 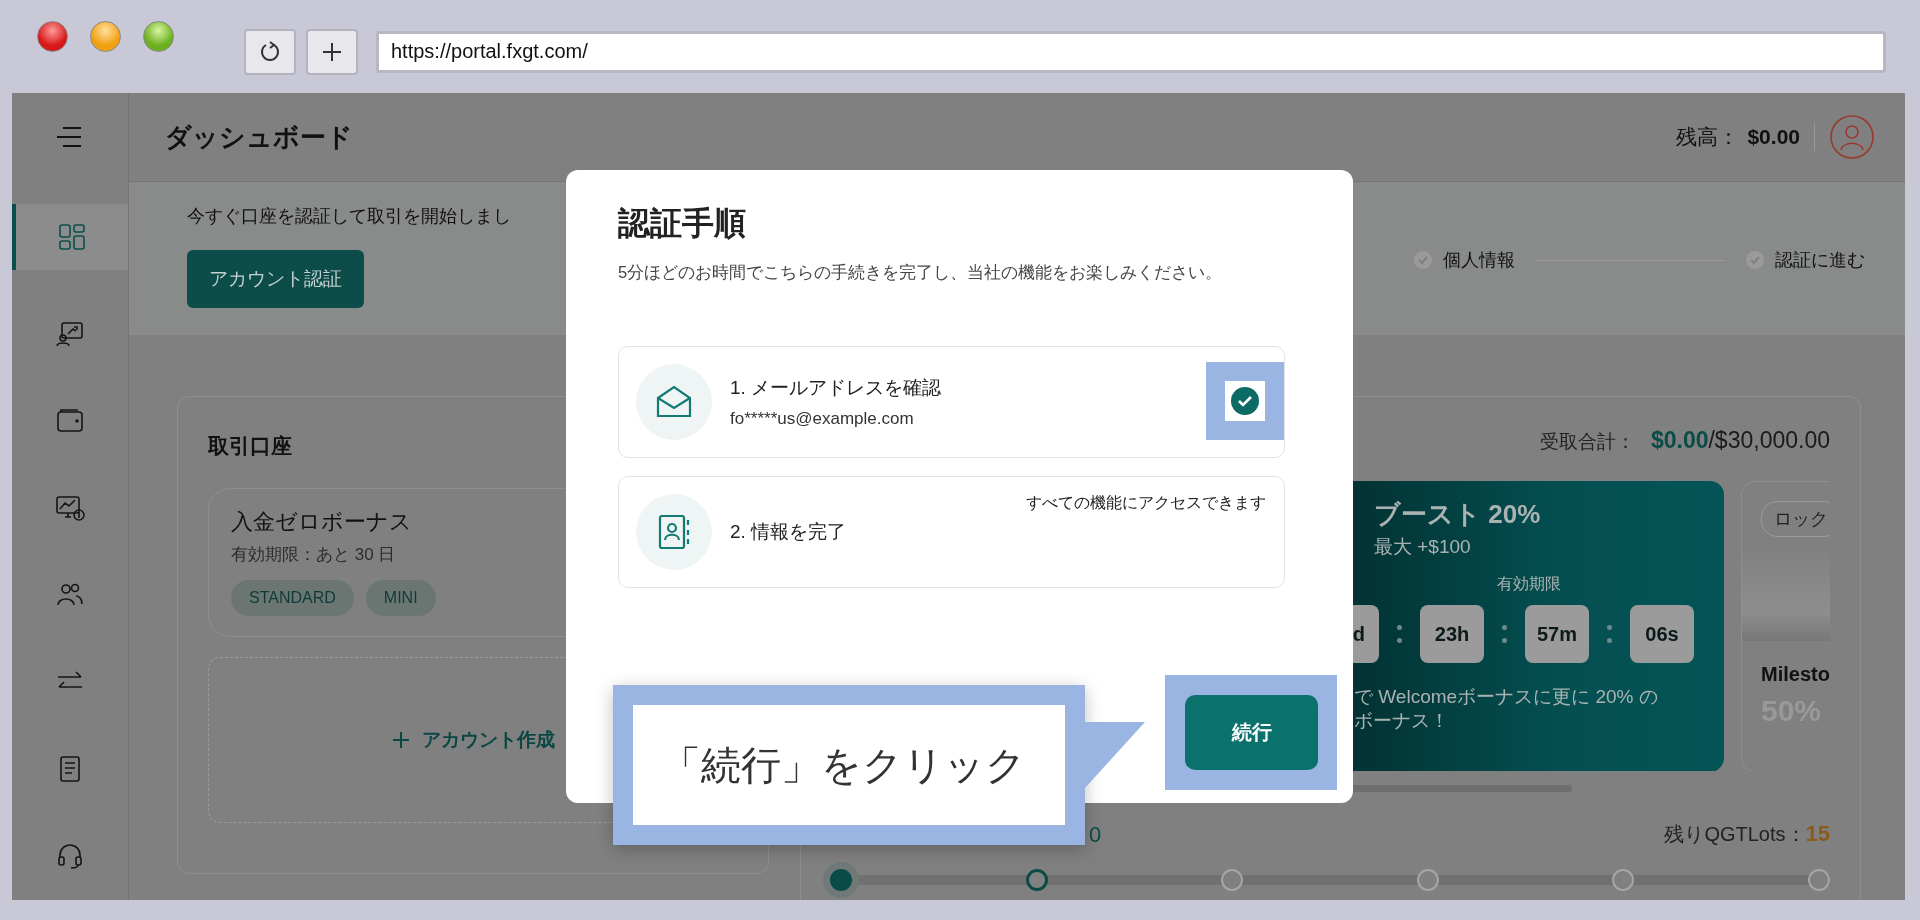 I want to click on dialog-description: 5分ほどのお時間でこちらの手続きを完了し、当社の機能をお楽しみください。, so click(x=921, y=272).